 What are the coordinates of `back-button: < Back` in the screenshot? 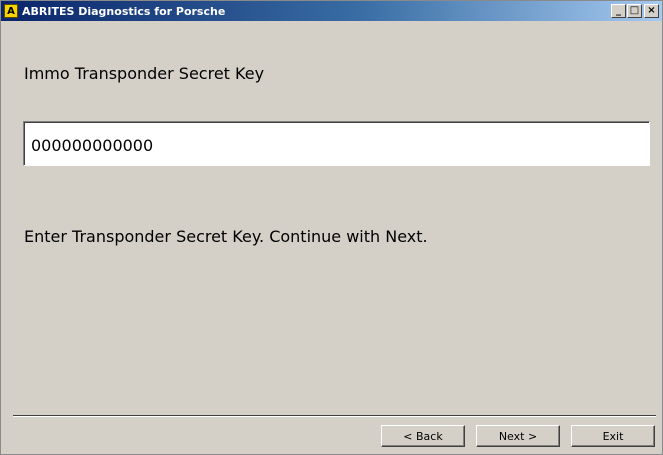 It's located at (423, 436).